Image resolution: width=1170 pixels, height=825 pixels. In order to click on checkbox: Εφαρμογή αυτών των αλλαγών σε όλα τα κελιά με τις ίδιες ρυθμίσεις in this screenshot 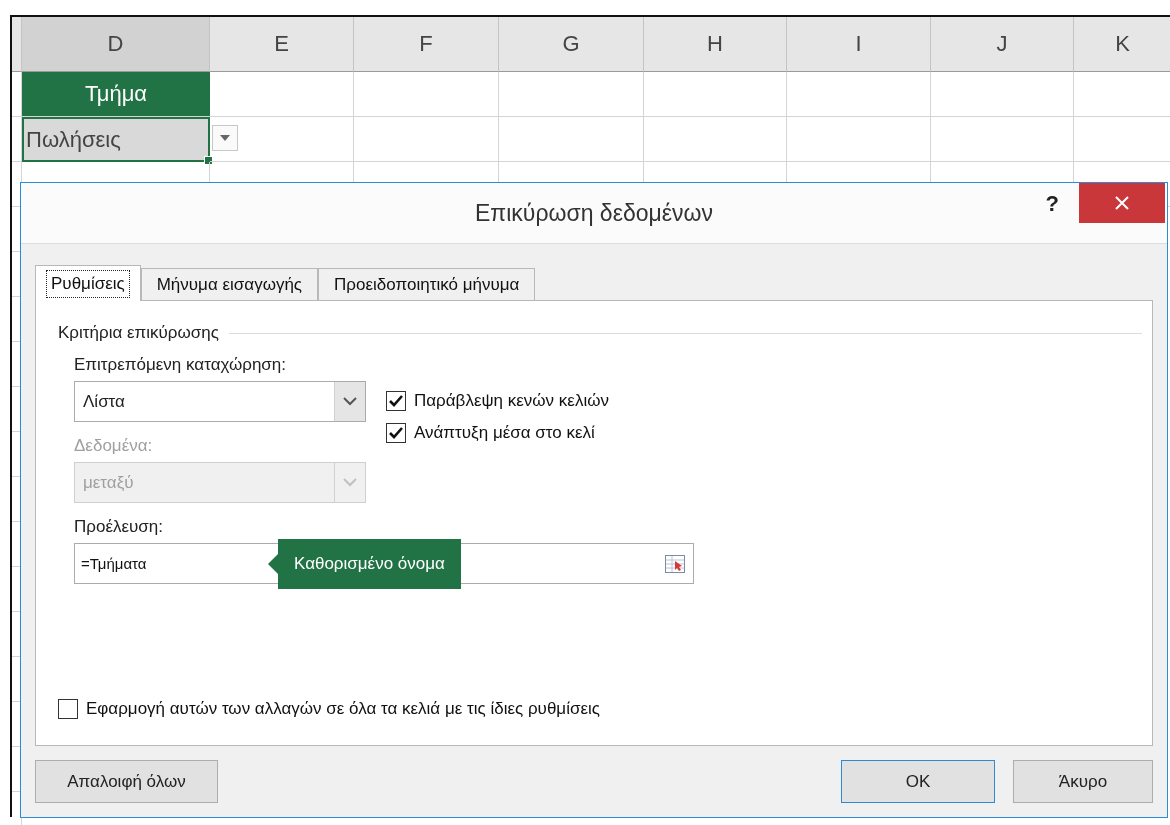, I will do `click(600, 709)`.